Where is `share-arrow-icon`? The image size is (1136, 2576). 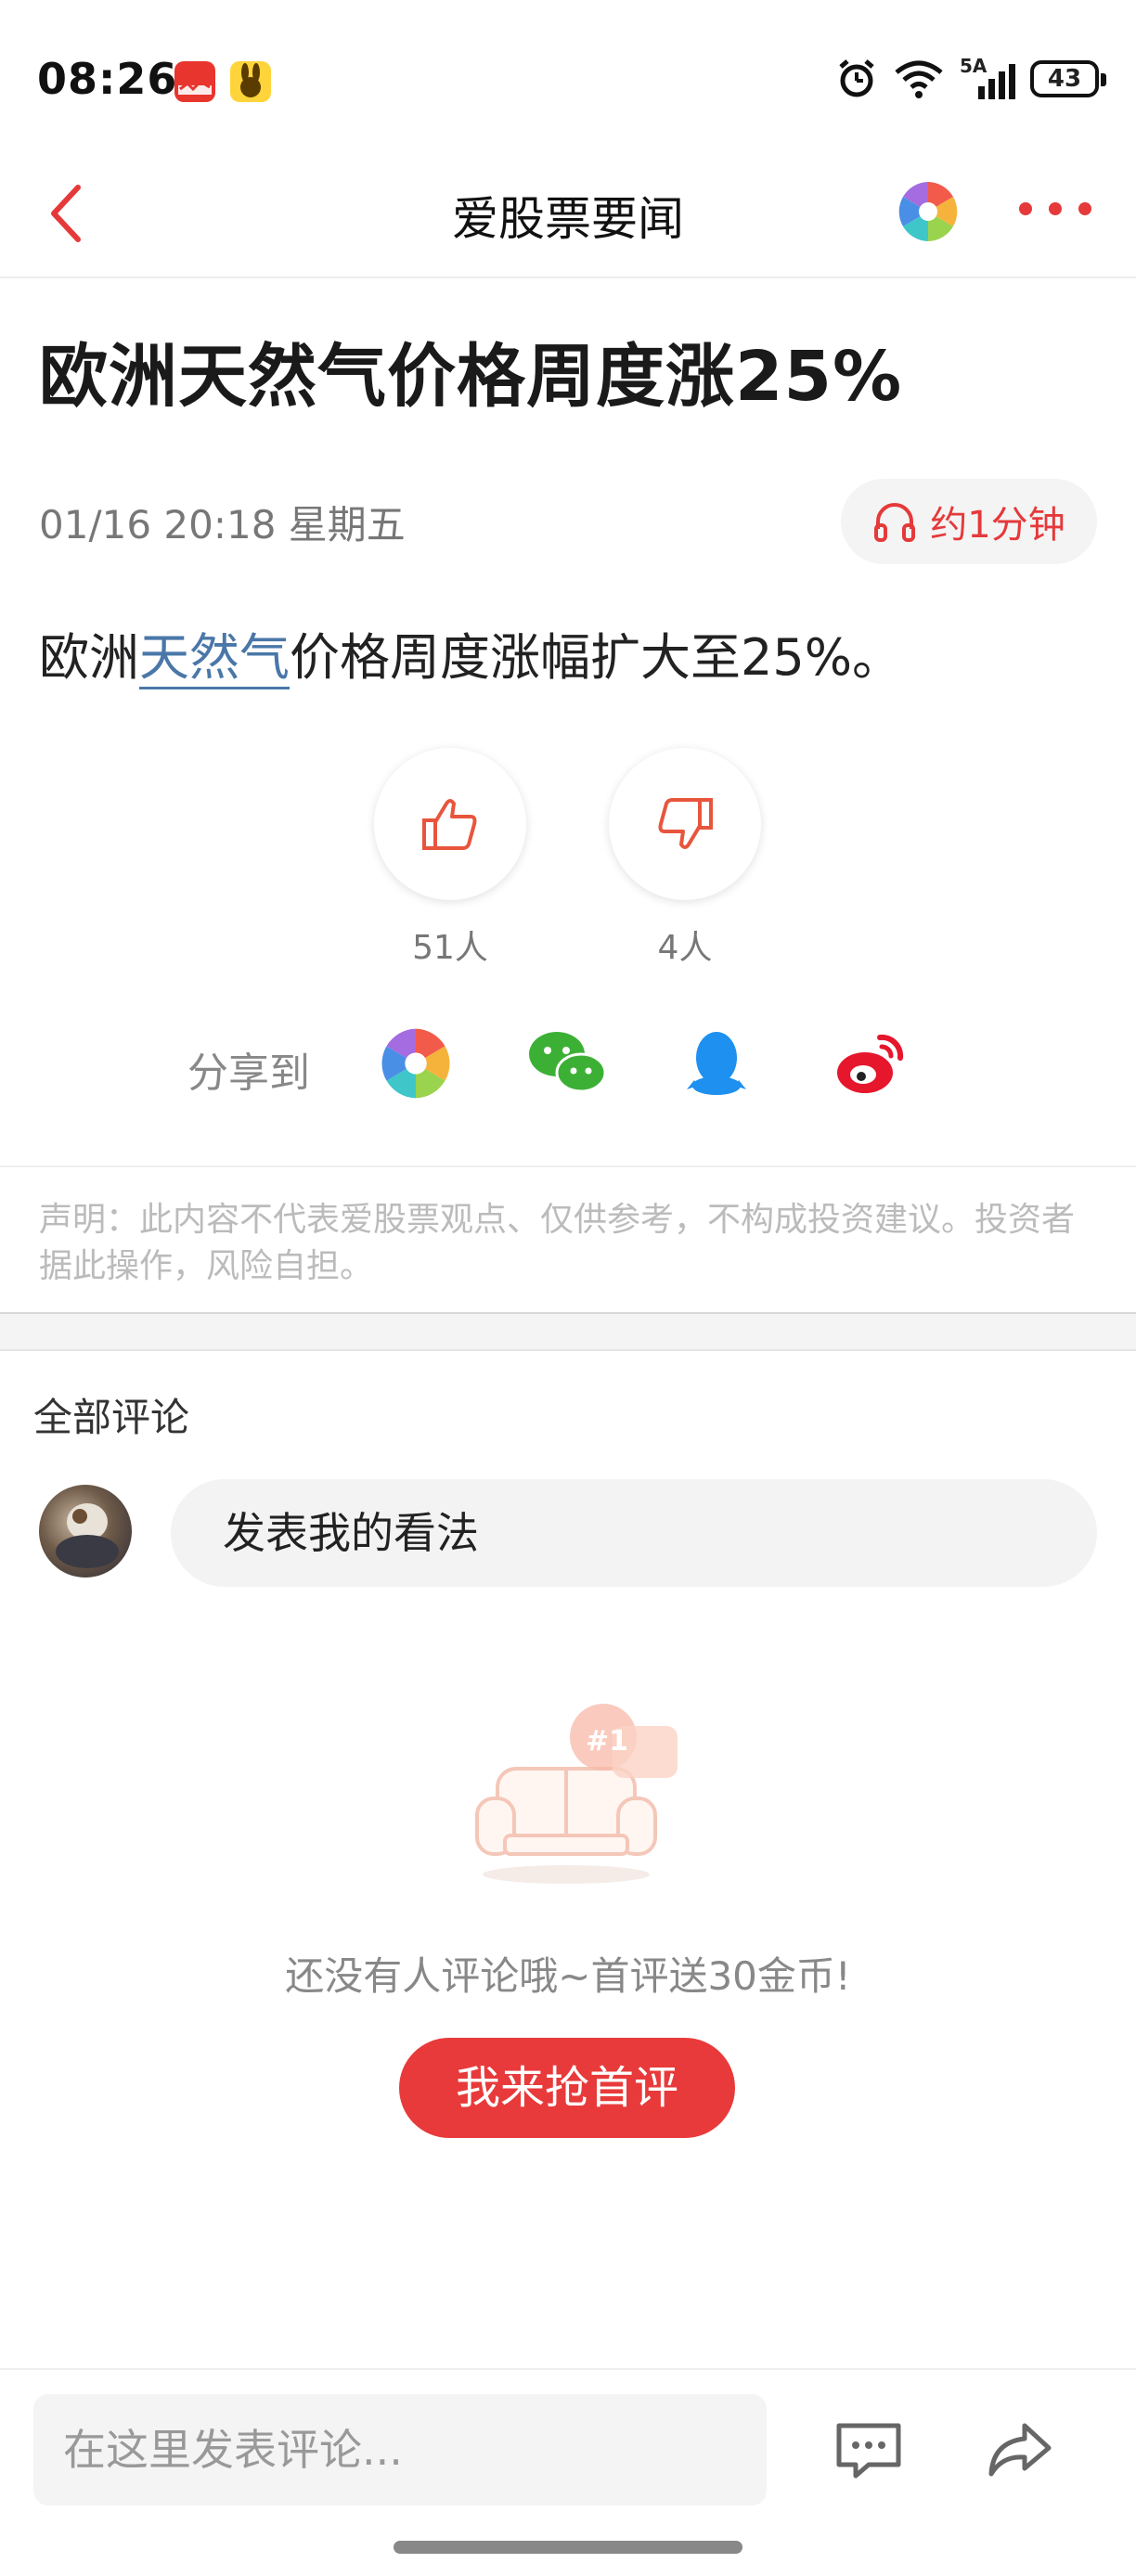 share-arrow-icon is located at coordinates (1019, 2450).